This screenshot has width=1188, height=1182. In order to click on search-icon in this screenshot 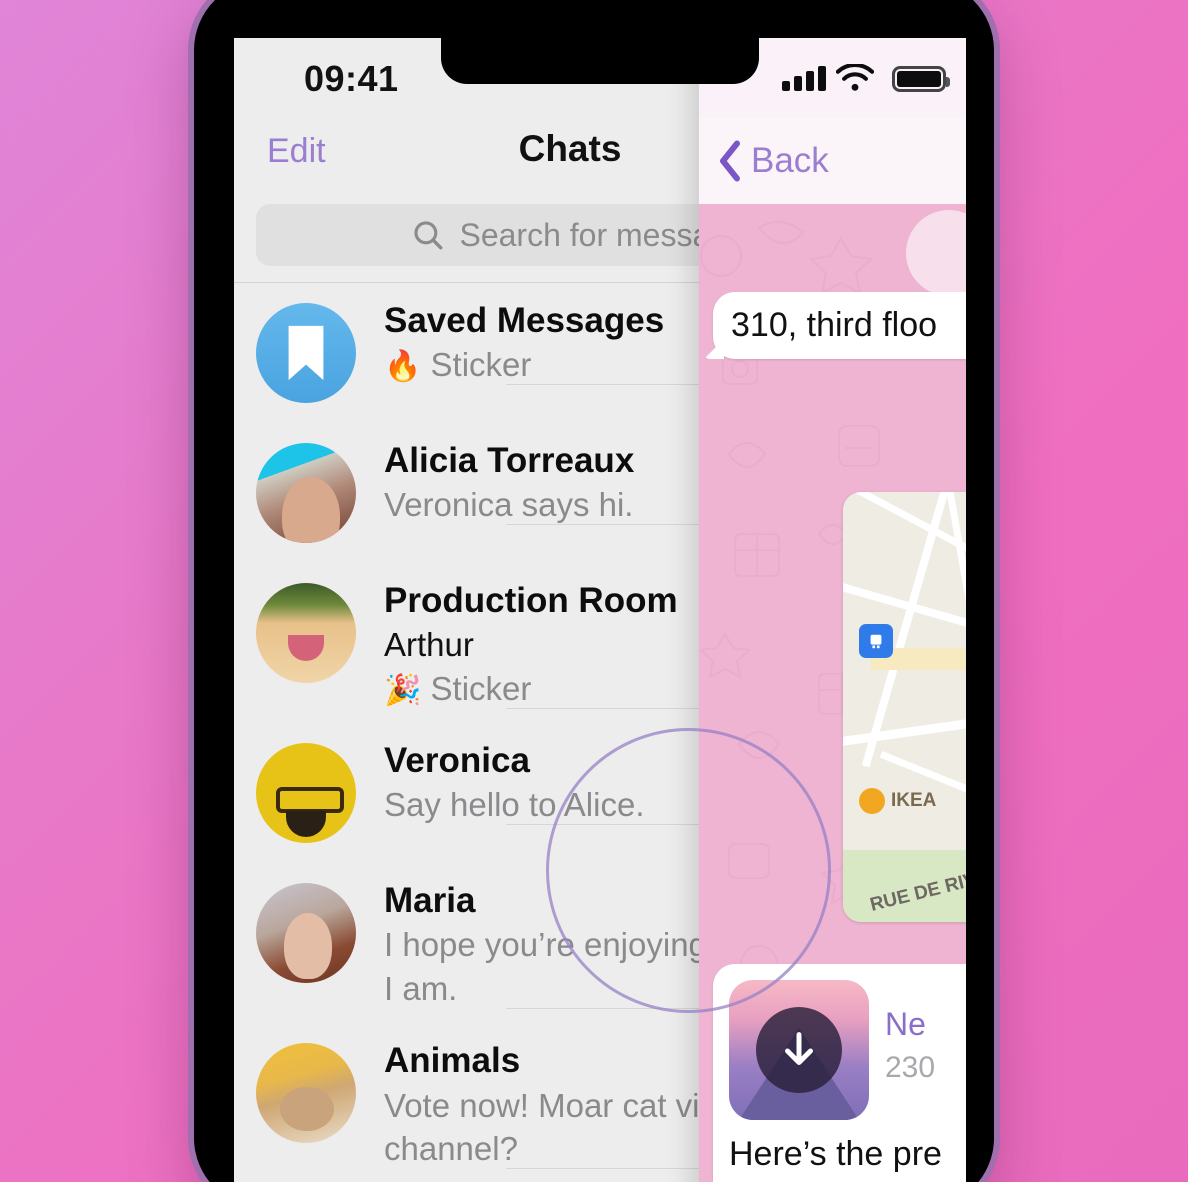, I will do `click(428, 235)`.